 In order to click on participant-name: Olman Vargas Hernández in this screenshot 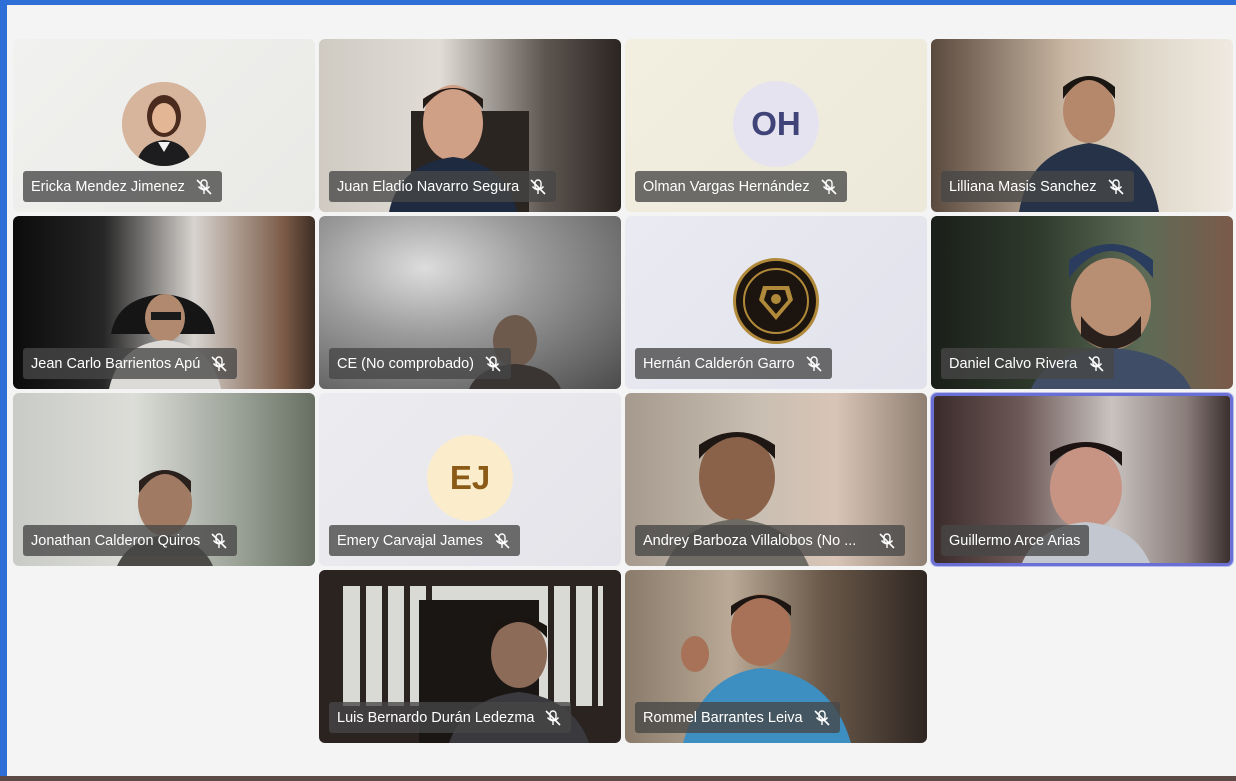, I will do `click(726, 186)`.